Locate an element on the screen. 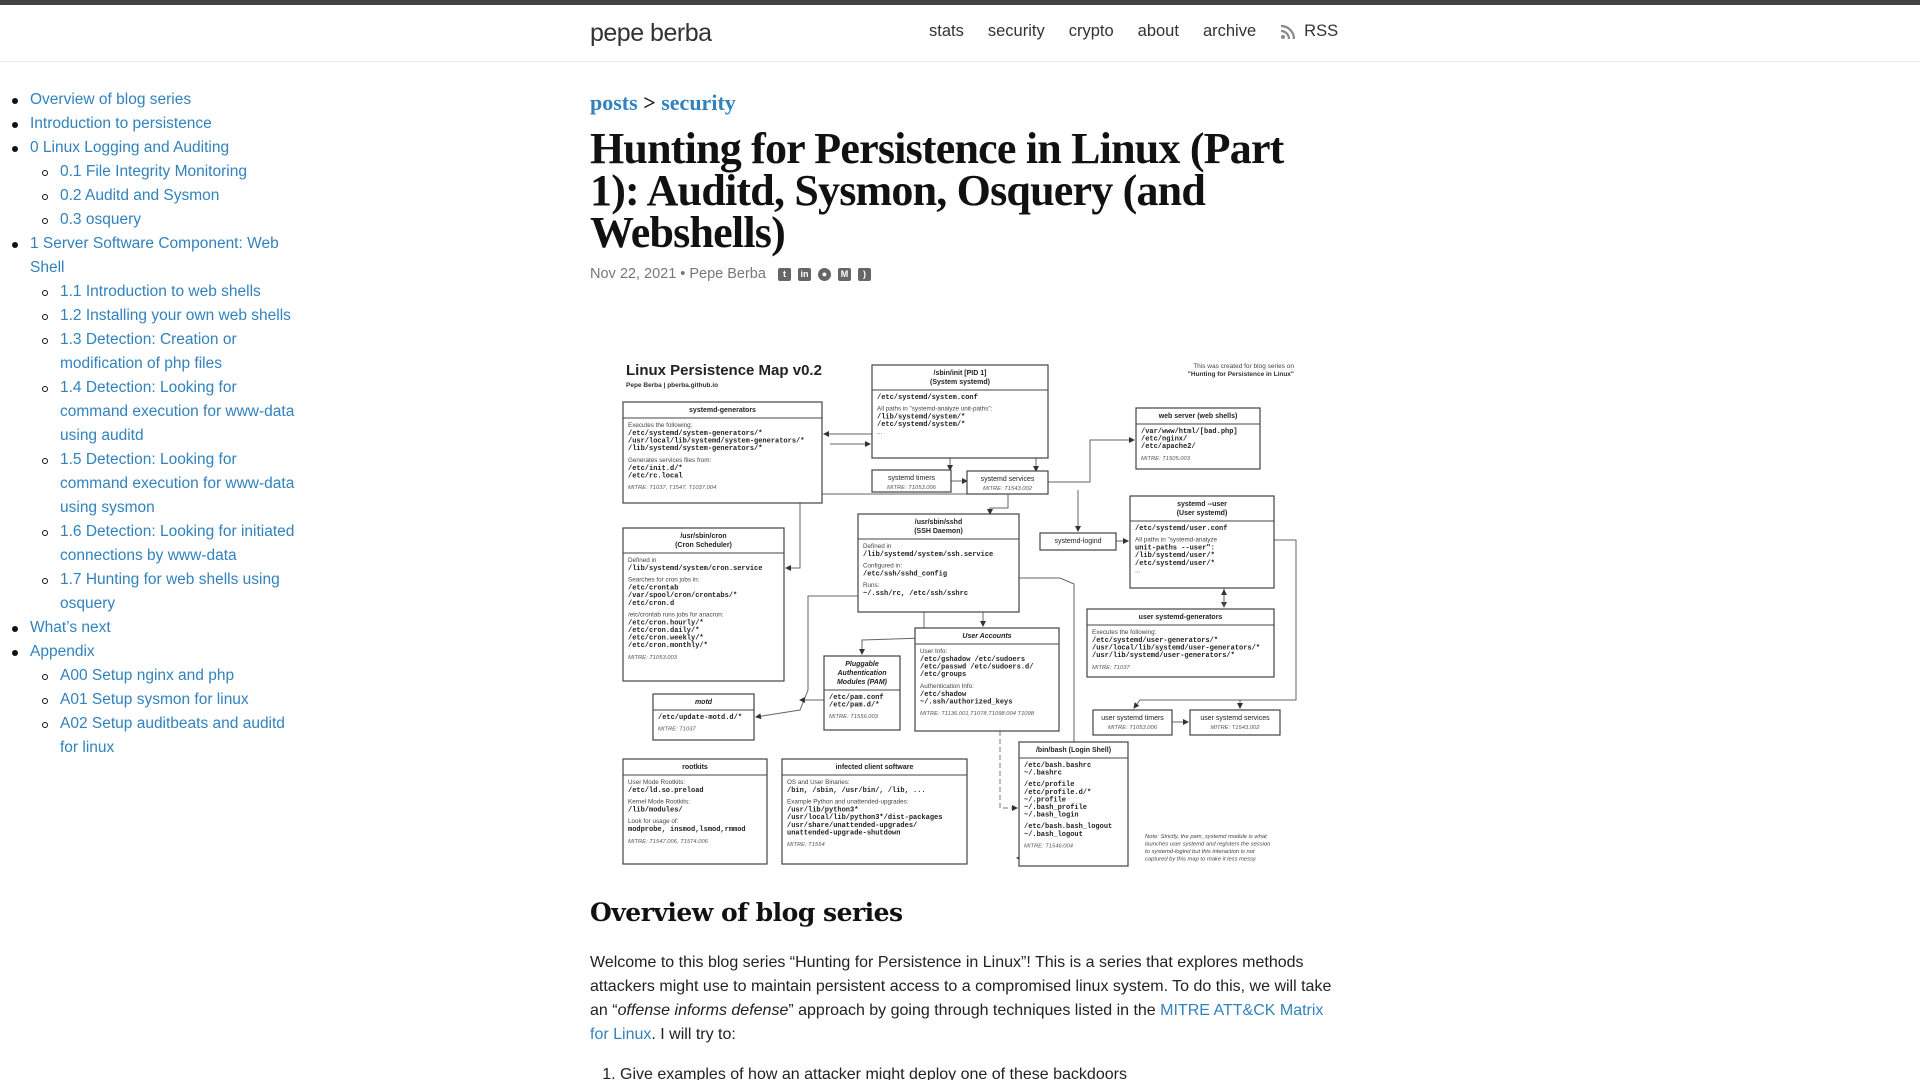  nav-crypto: crypto is located at coordinates (1091, 31).